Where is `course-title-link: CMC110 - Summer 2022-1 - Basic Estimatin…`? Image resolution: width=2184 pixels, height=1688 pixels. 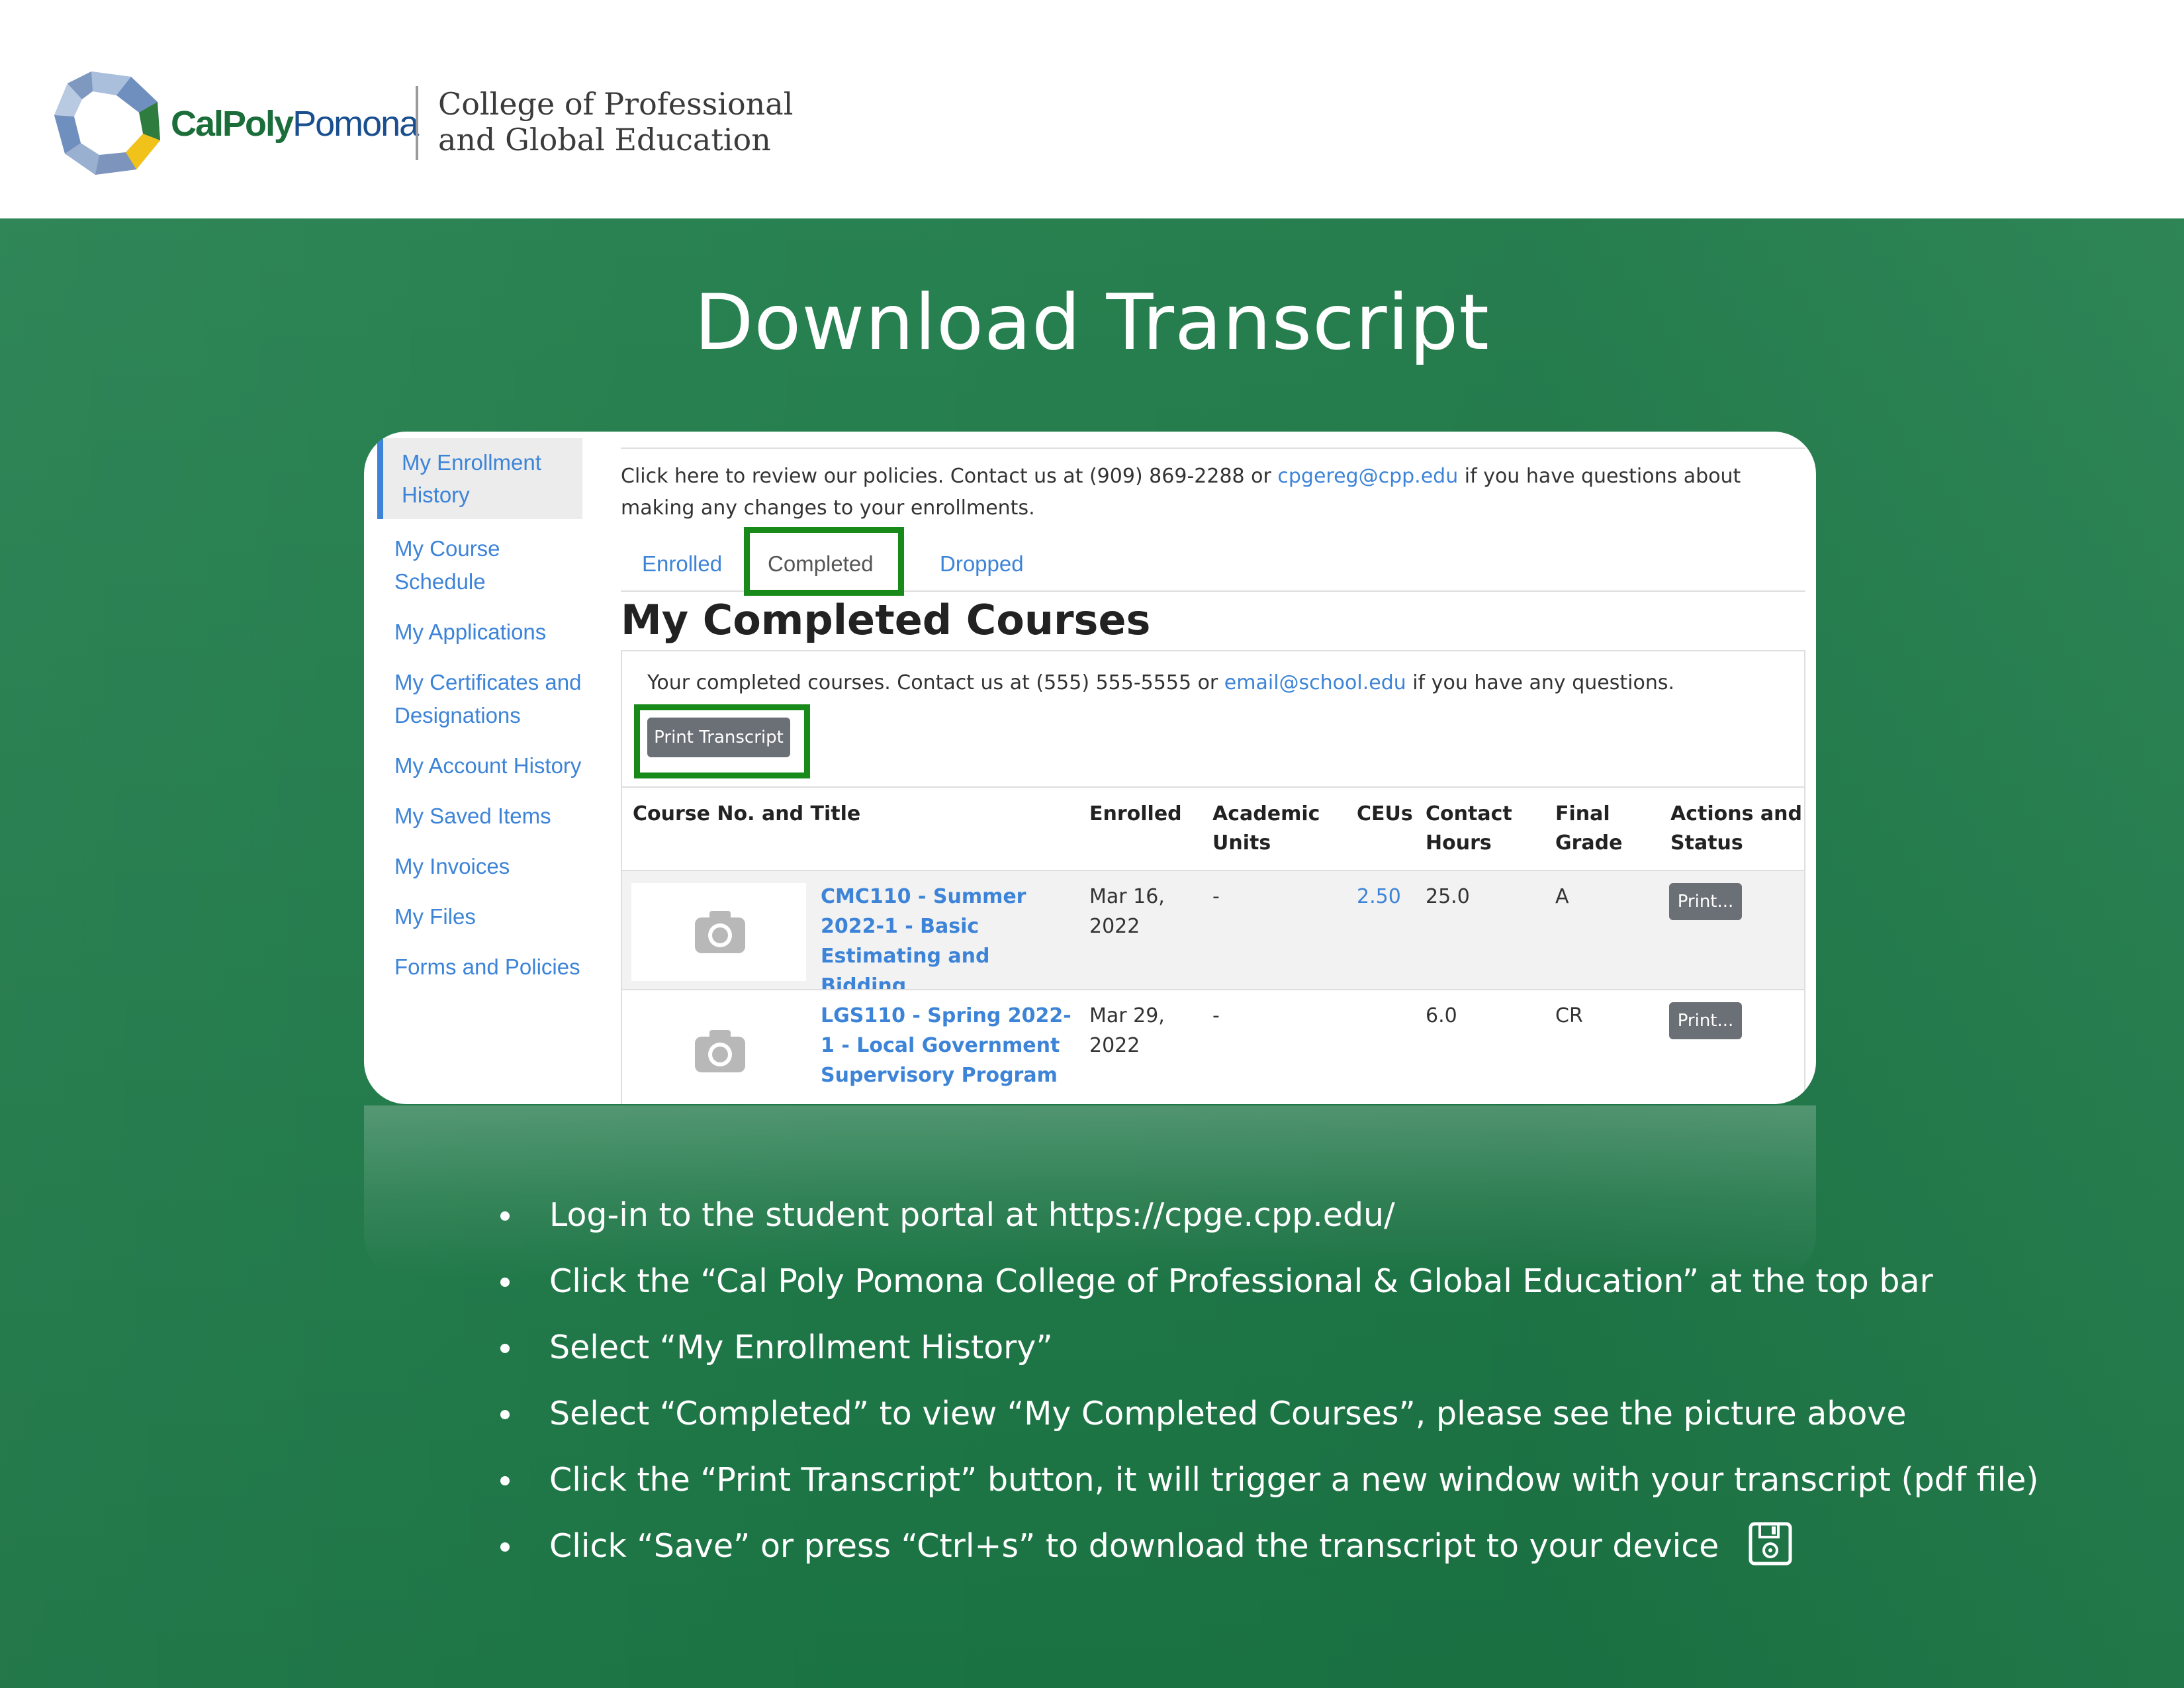 course-title-link: CMC110 - Summer 2022-1 - Basic Estimatin… is located at coordinates (947, 941).